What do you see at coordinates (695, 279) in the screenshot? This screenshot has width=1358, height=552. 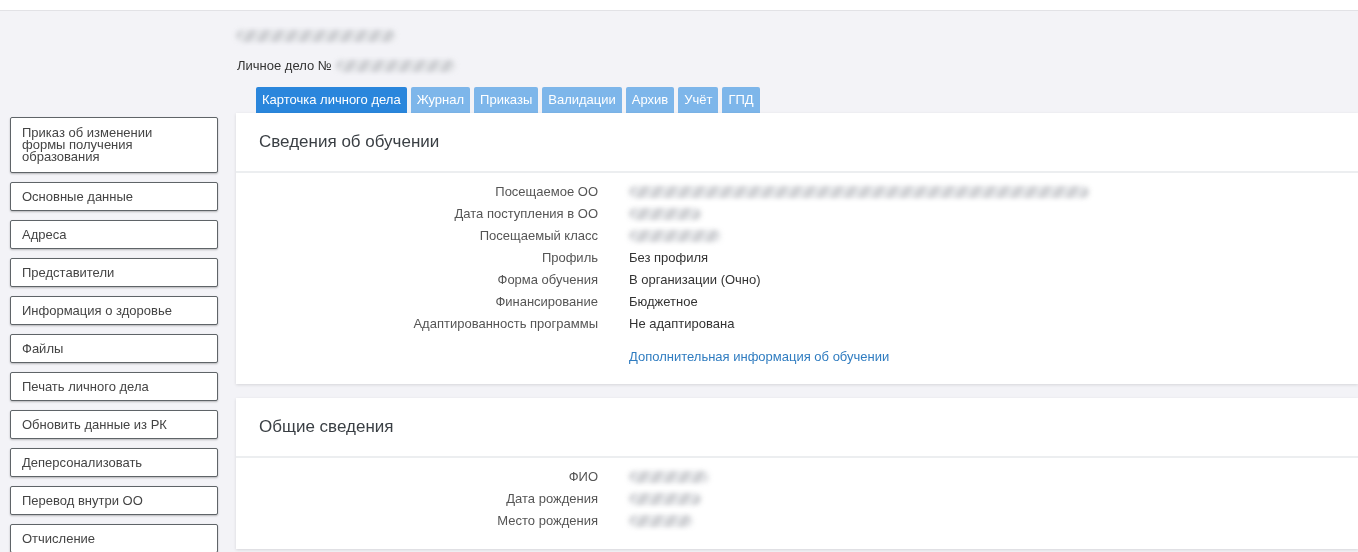 I see `field-value: В организации (Очно)` at bounding box center [695, 279].